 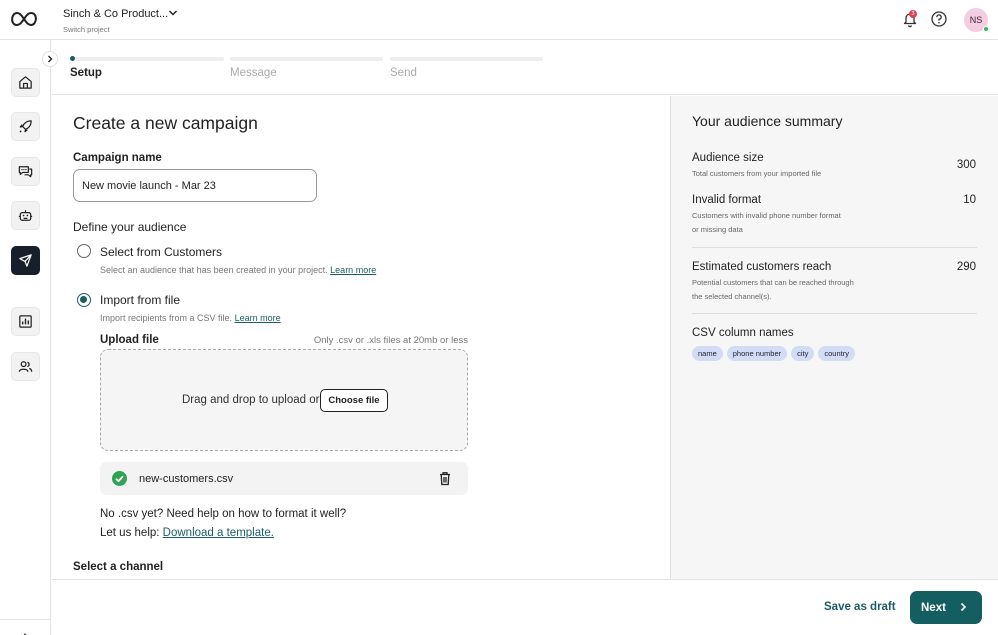 What do you see at coordinates (913, 14) in the screenshot?
I see `notification-badge: 3` at bounding box center [913, 14].